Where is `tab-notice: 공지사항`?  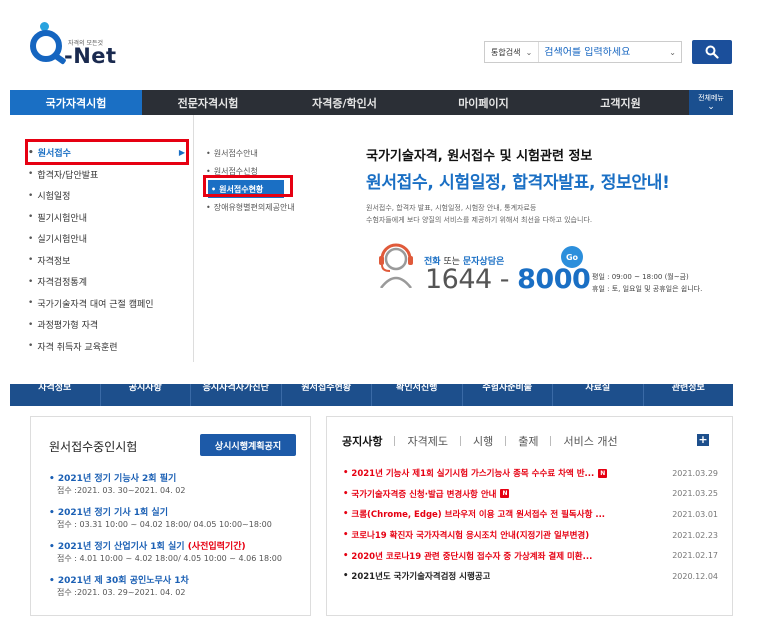
tab-notice: 공지사항 is located at coordinates (362, 441).